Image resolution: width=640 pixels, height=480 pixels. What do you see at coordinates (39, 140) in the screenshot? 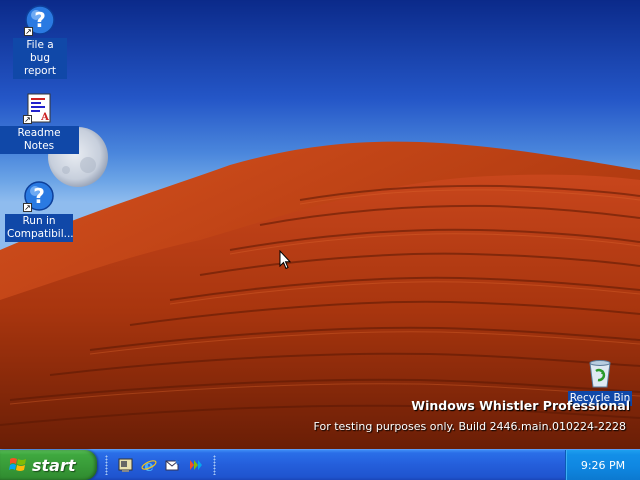
I see `desktop-icon-label: Readme Notes` at bounding box center [39, 140].